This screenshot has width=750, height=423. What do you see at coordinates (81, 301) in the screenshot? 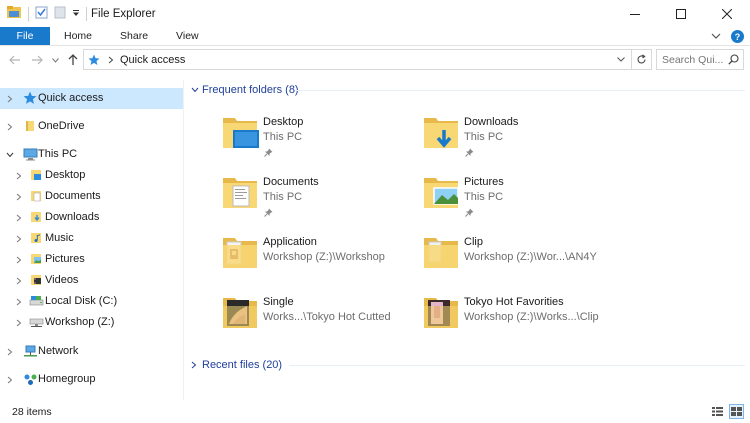
I see `sidebar-item-label: Local Disk (C:)` at bounding box center [81, 301].